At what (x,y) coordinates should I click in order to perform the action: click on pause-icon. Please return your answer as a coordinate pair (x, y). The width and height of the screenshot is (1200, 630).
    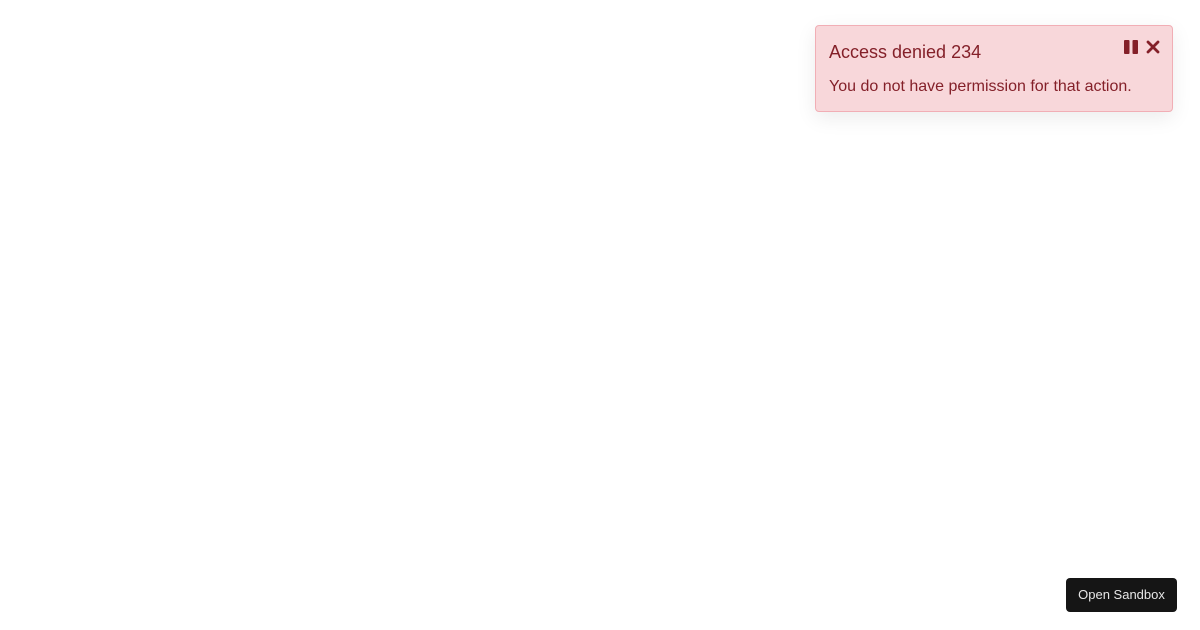
    Looking at the image, I should click on (1131, 47).